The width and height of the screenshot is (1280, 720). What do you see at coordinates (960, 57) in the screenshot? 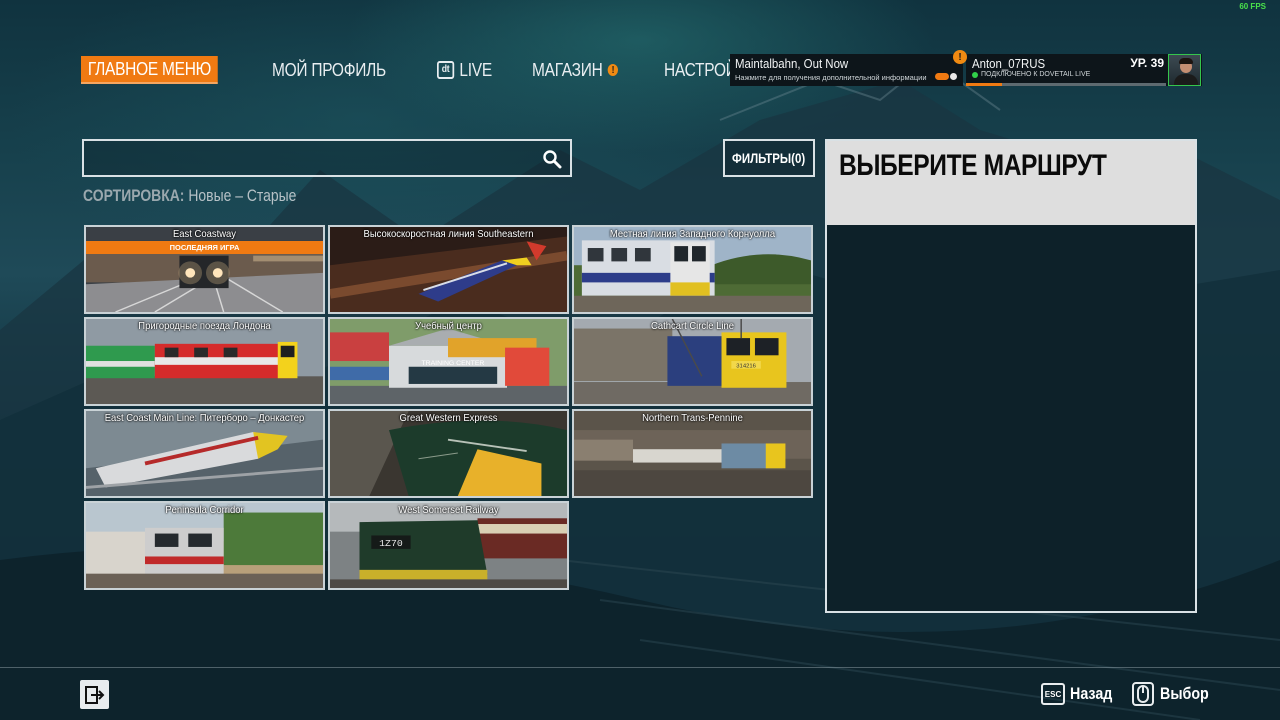
I see `notification-alert-icon: !` at bounding box center [960, 57].